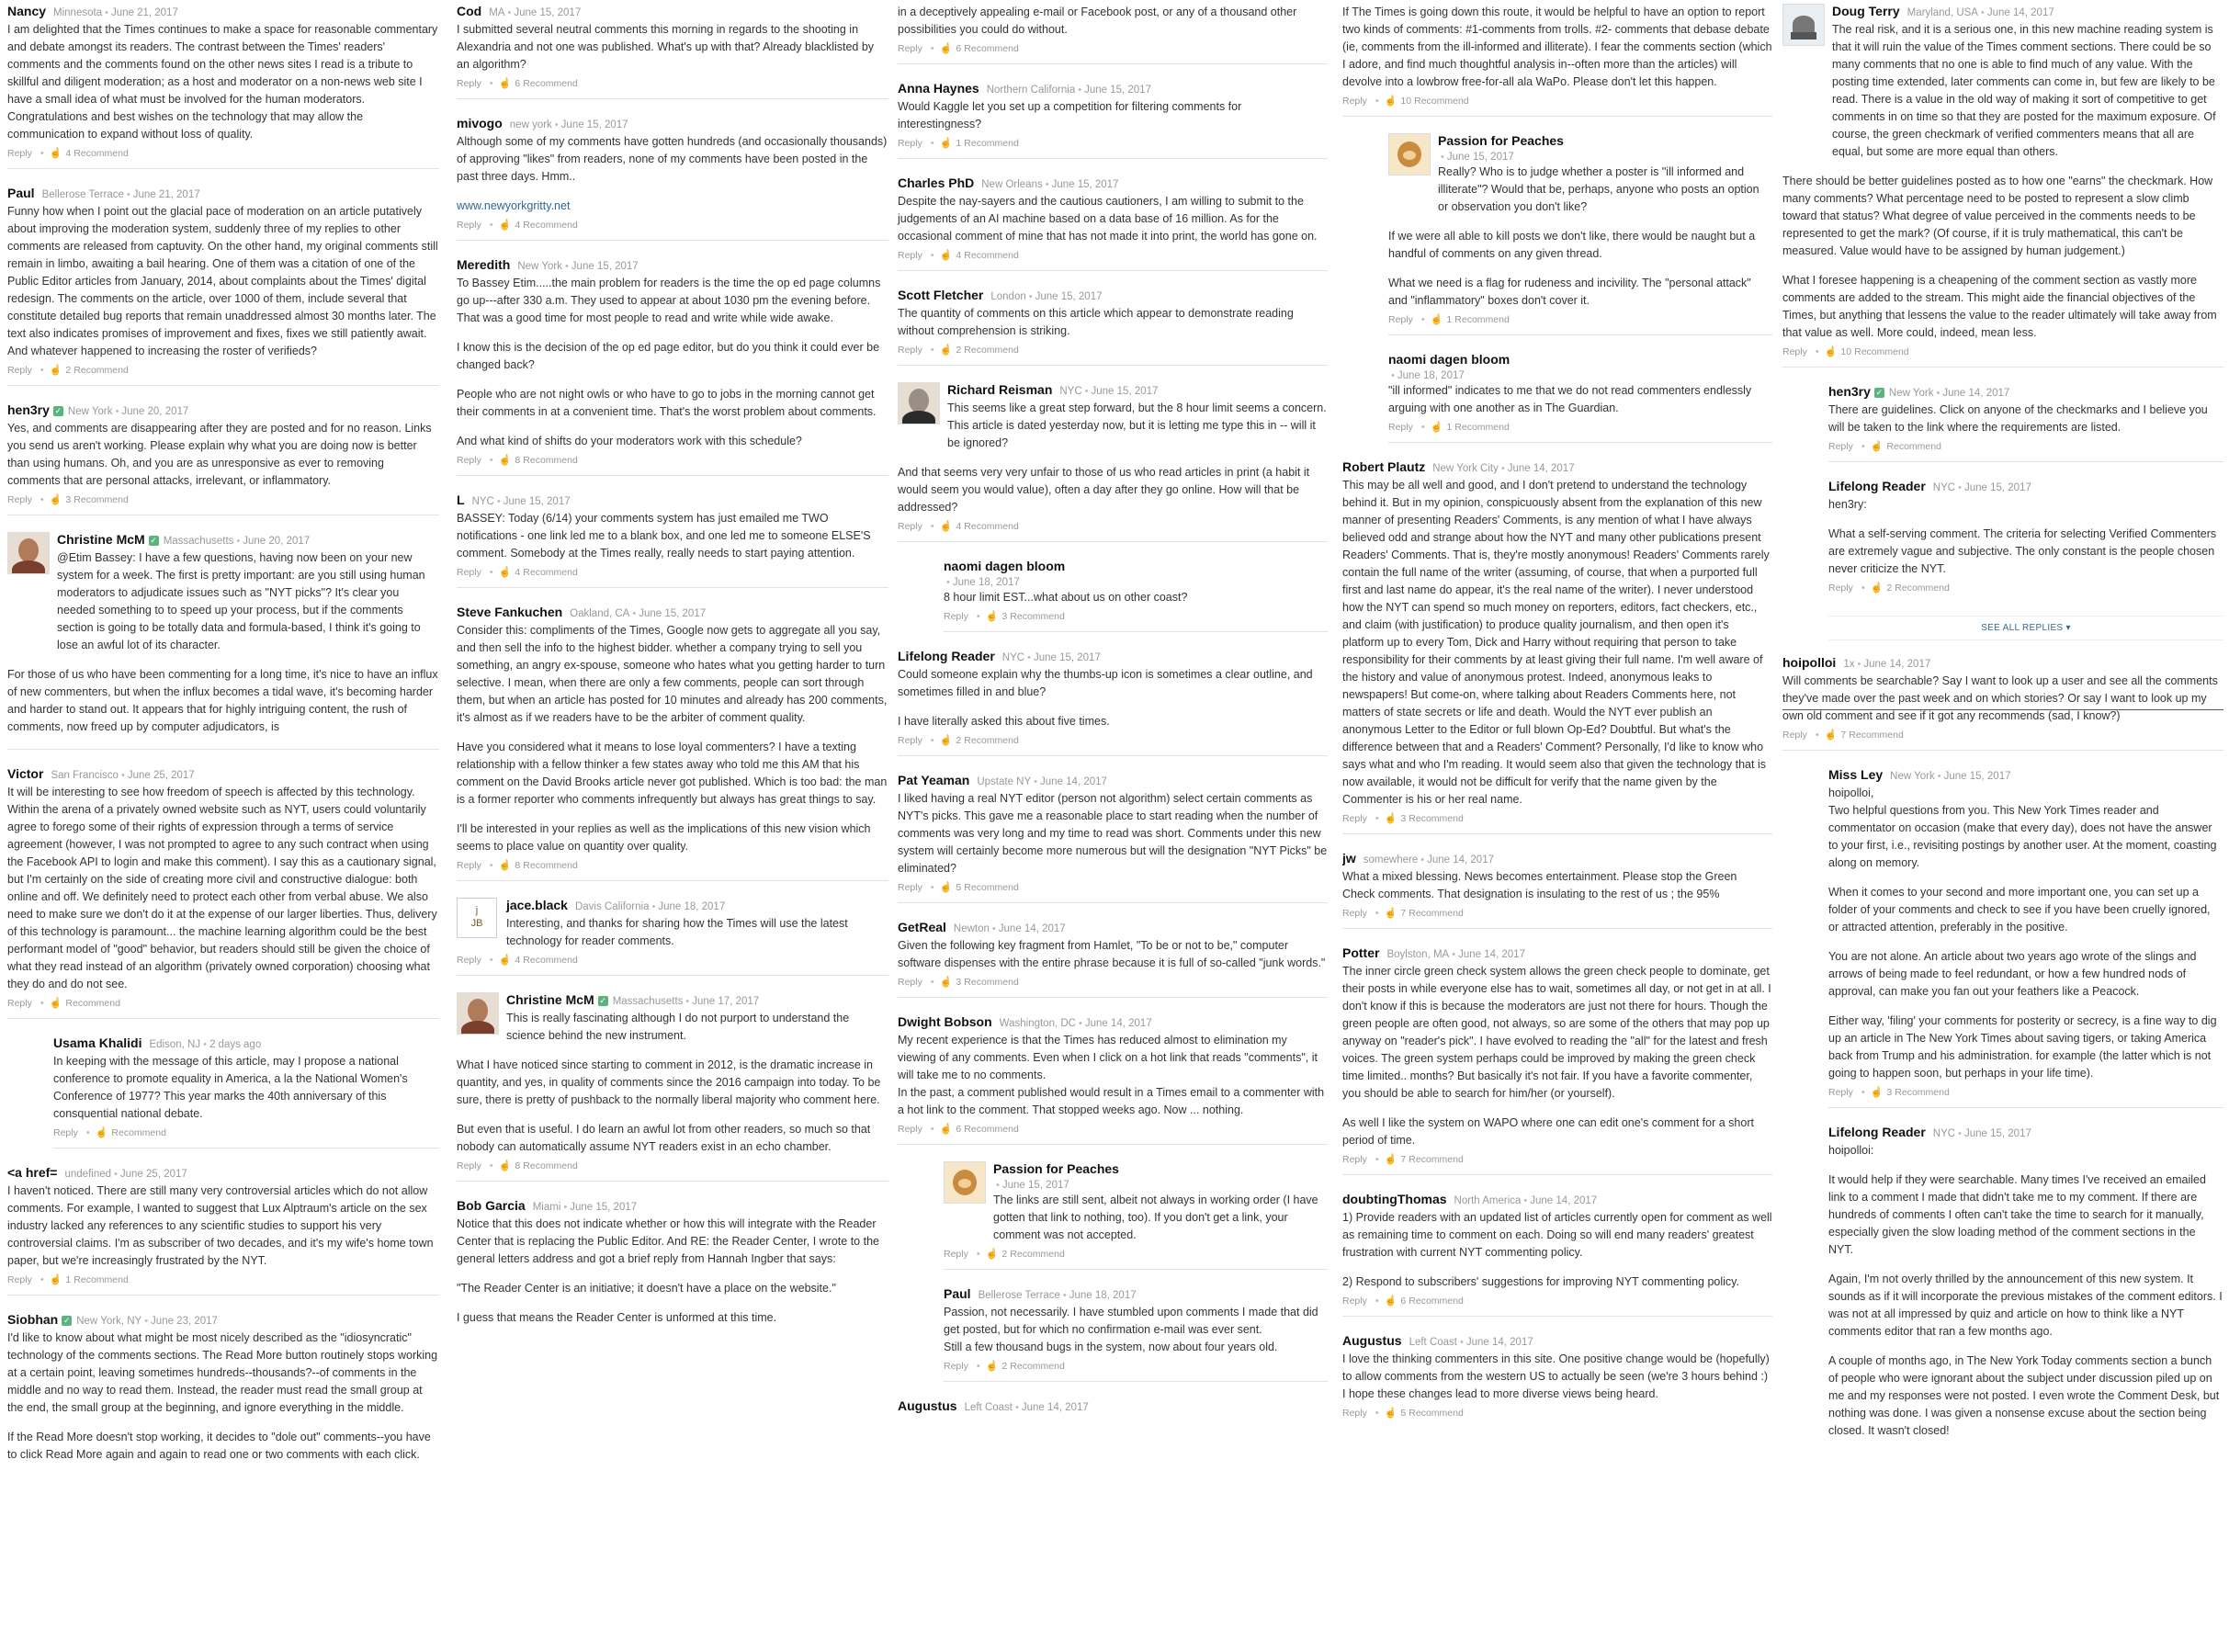 The image size is (2229, 1652). I want to click on commenter-name: Usama Khalidi, so click(97, 1042).